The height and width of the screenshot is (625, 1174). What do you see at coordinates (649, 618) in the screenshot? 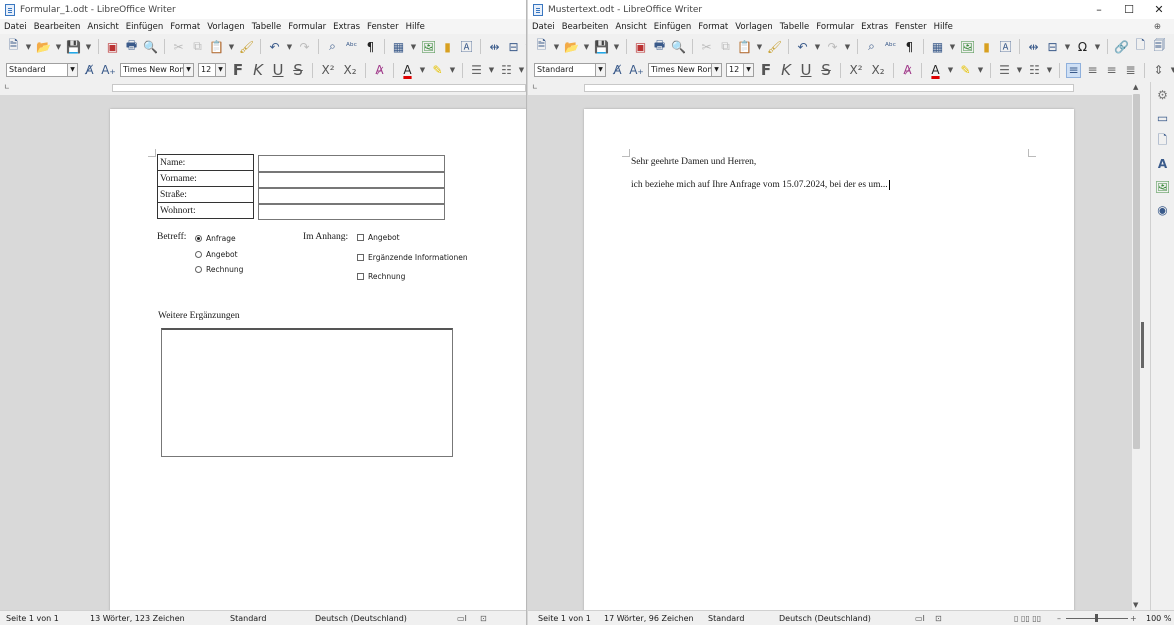
I see `word-count: 17 Wörter, 96 Zeichen` at bounding box center [649, 618].